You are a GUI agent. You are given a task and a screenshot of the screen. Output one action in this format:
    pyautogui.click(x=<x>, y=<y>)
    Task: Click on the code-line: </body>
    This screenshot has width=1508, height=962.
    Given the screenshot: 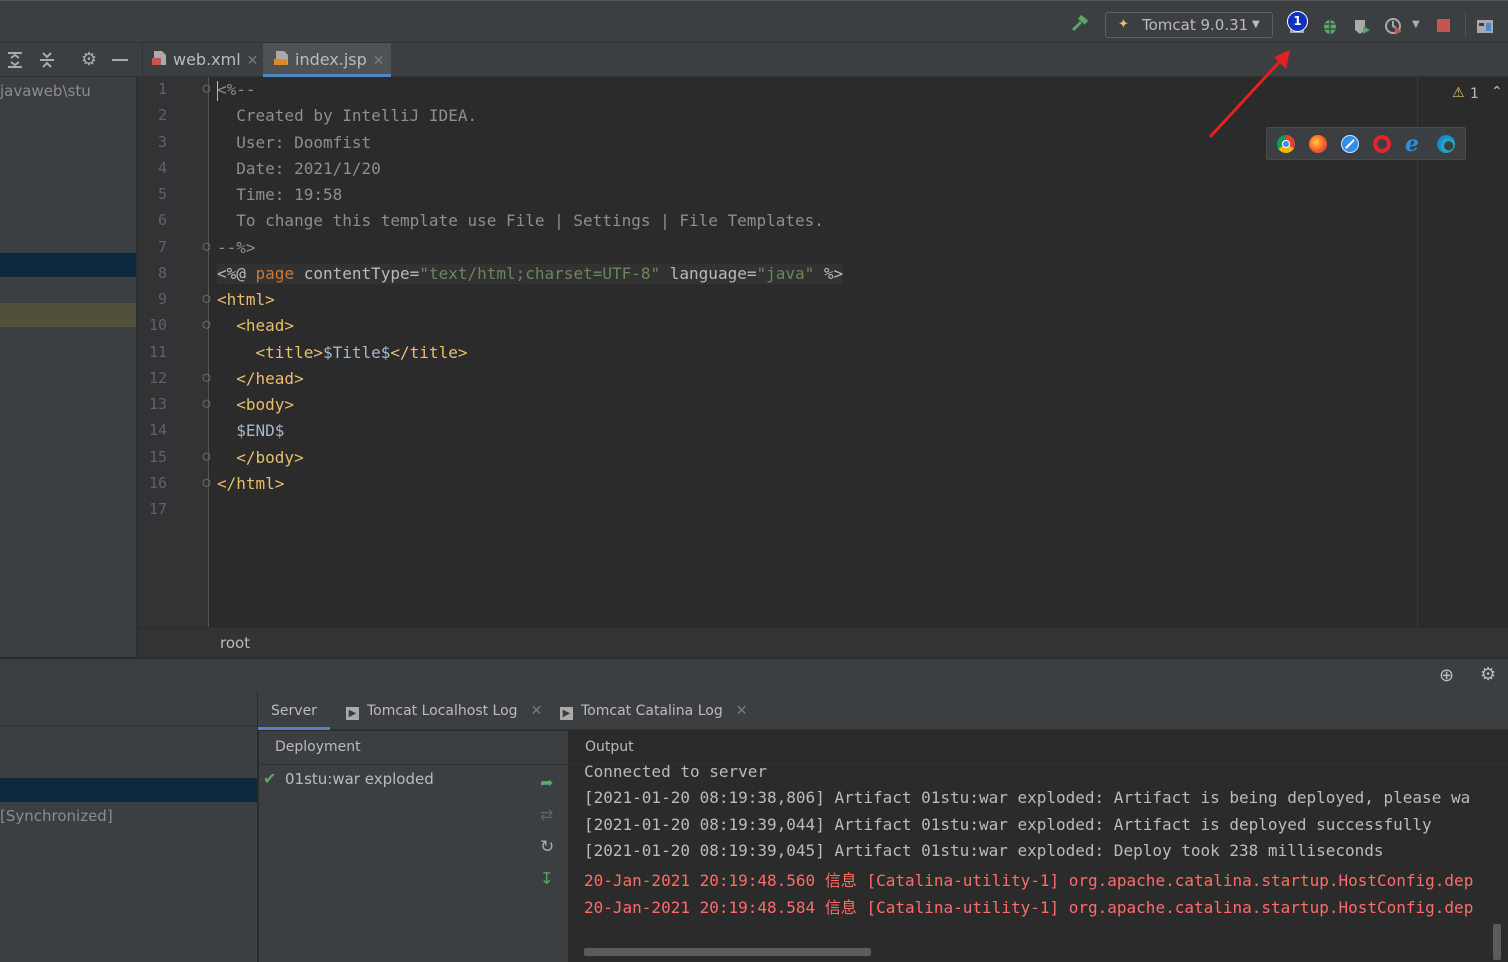 What is the action you would take?
    pyautogui.click(x=260, y=458)
    